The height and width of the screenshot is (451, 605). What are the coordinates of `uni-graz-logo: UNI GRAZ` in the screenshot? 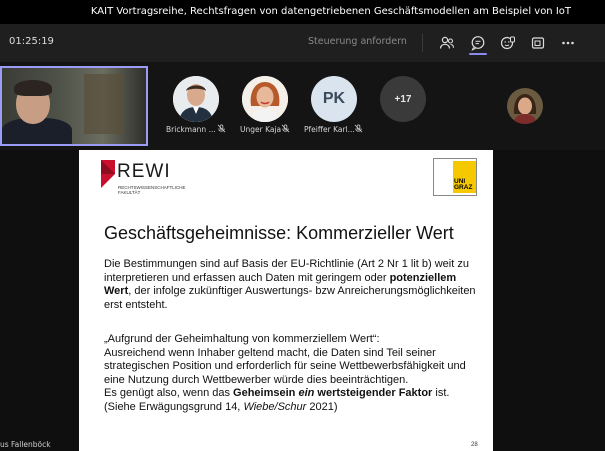 It's located at (455, 177).